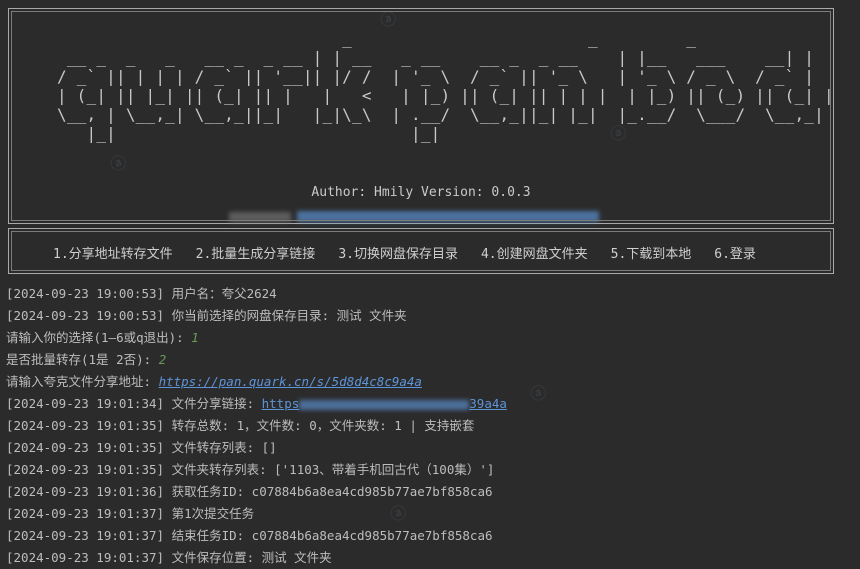  I want to click on share-link-end: 39a4a, so click(488, 403).